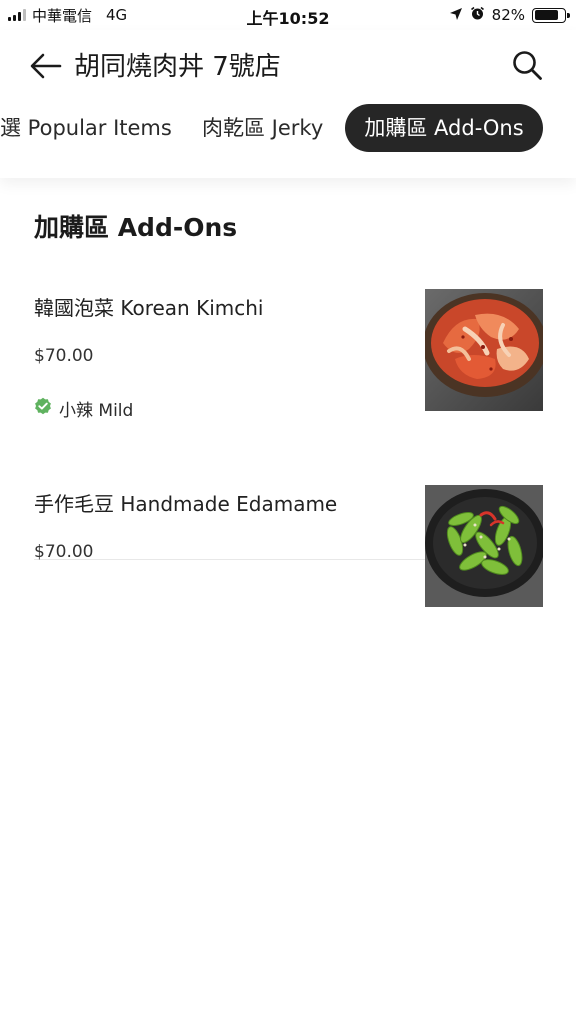 The image size is (576, 1024). What do you see at coordinates (288, 545) in the screenshot?
I see `menu-item-edamame: 手作毛豆 Handmade Edamame $70.00` at bounding box center [288, 545].